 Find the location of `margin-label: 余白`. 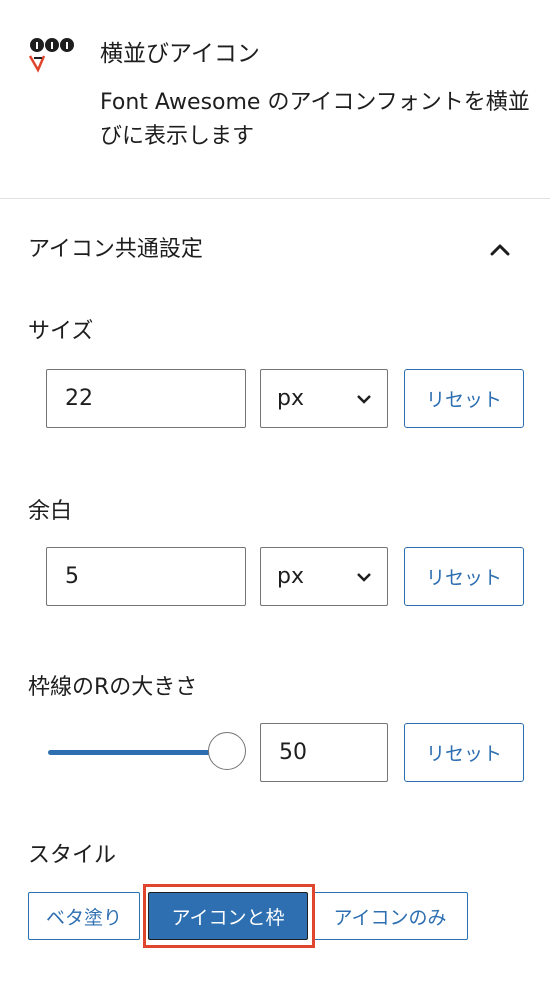

margin-label: 余白 is located at coordinates (50, 511).